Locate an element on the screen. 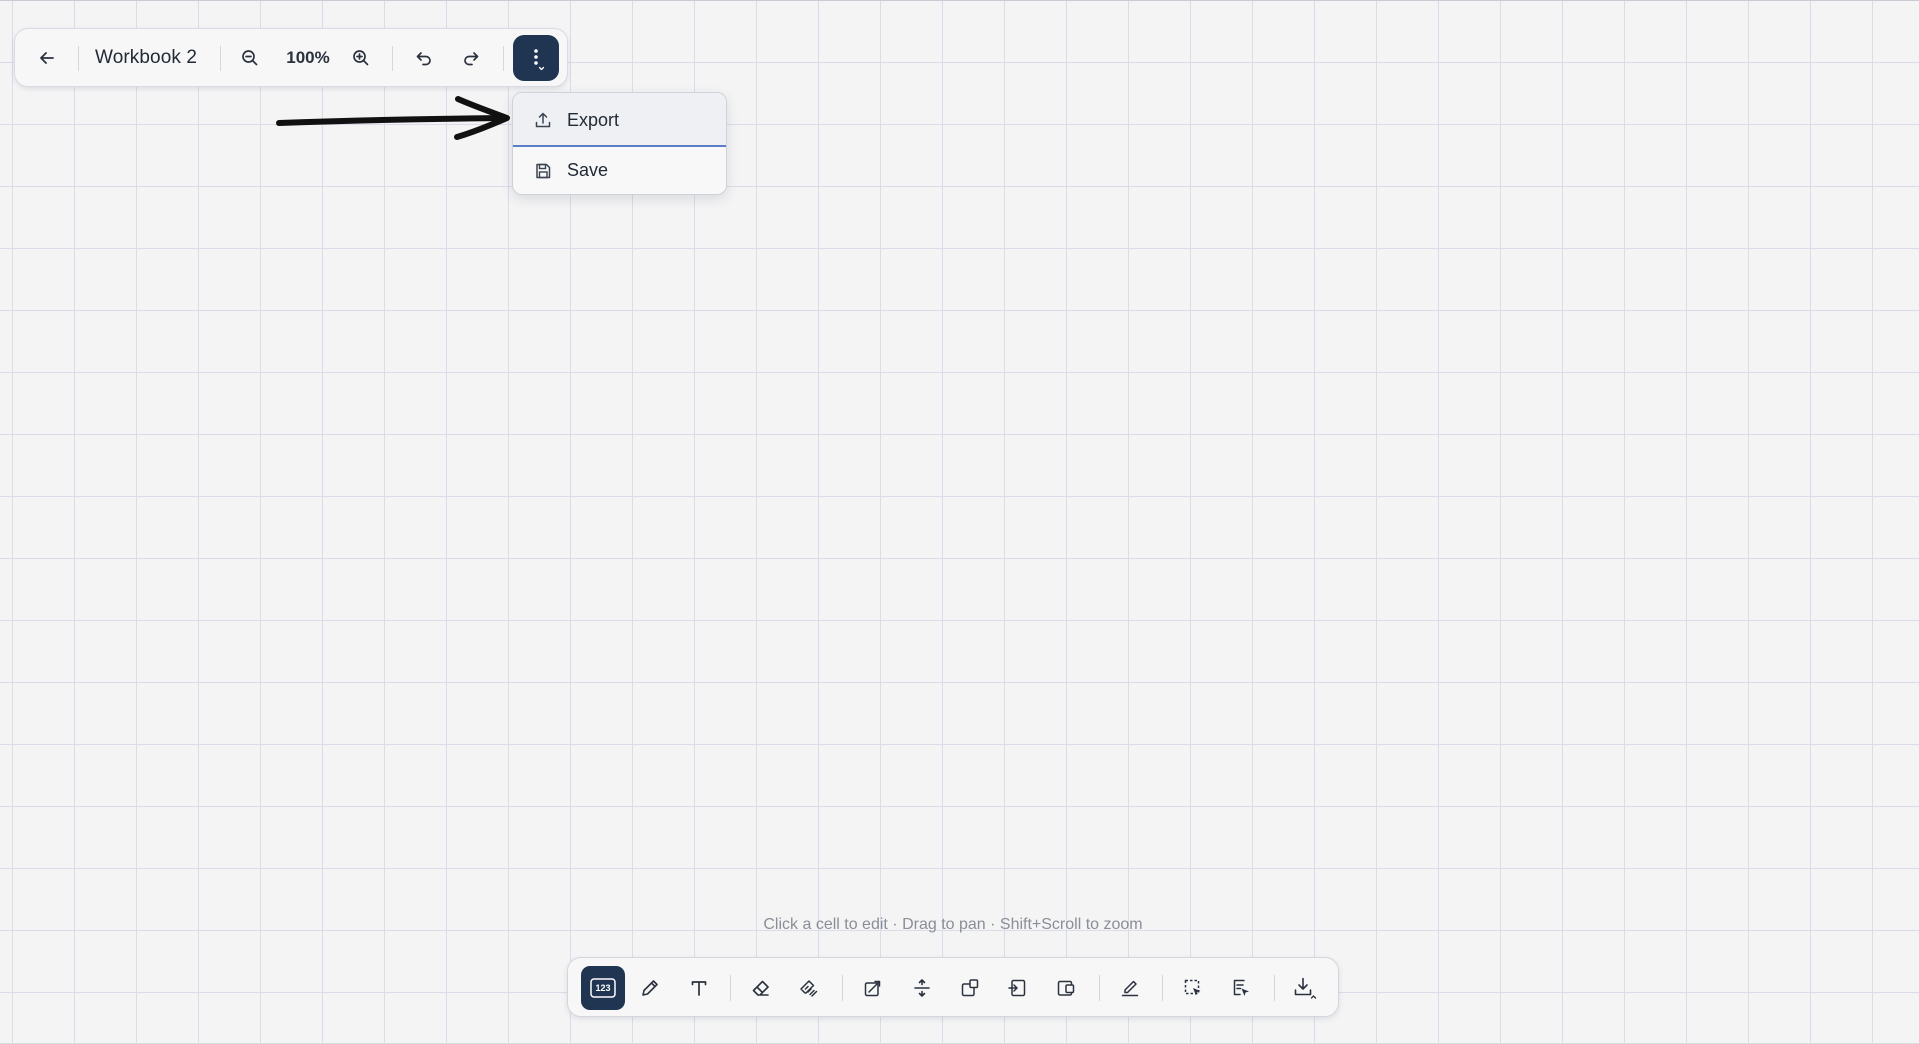  annotation-arrow is located at coordinates (393, 118).